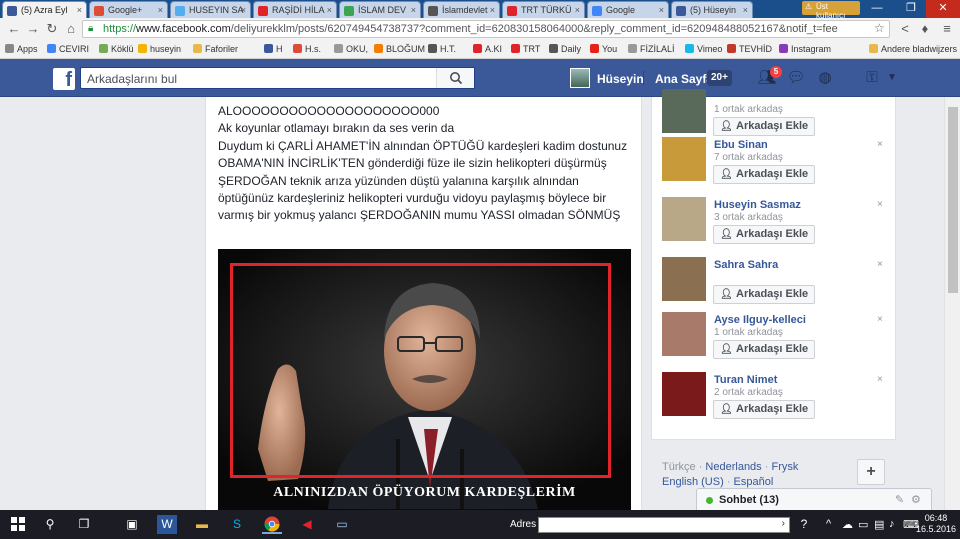  What do you see at coordinates (237, 524) in the screenshot?
I see `skype-icon: S` at bounding box center [237, 524].